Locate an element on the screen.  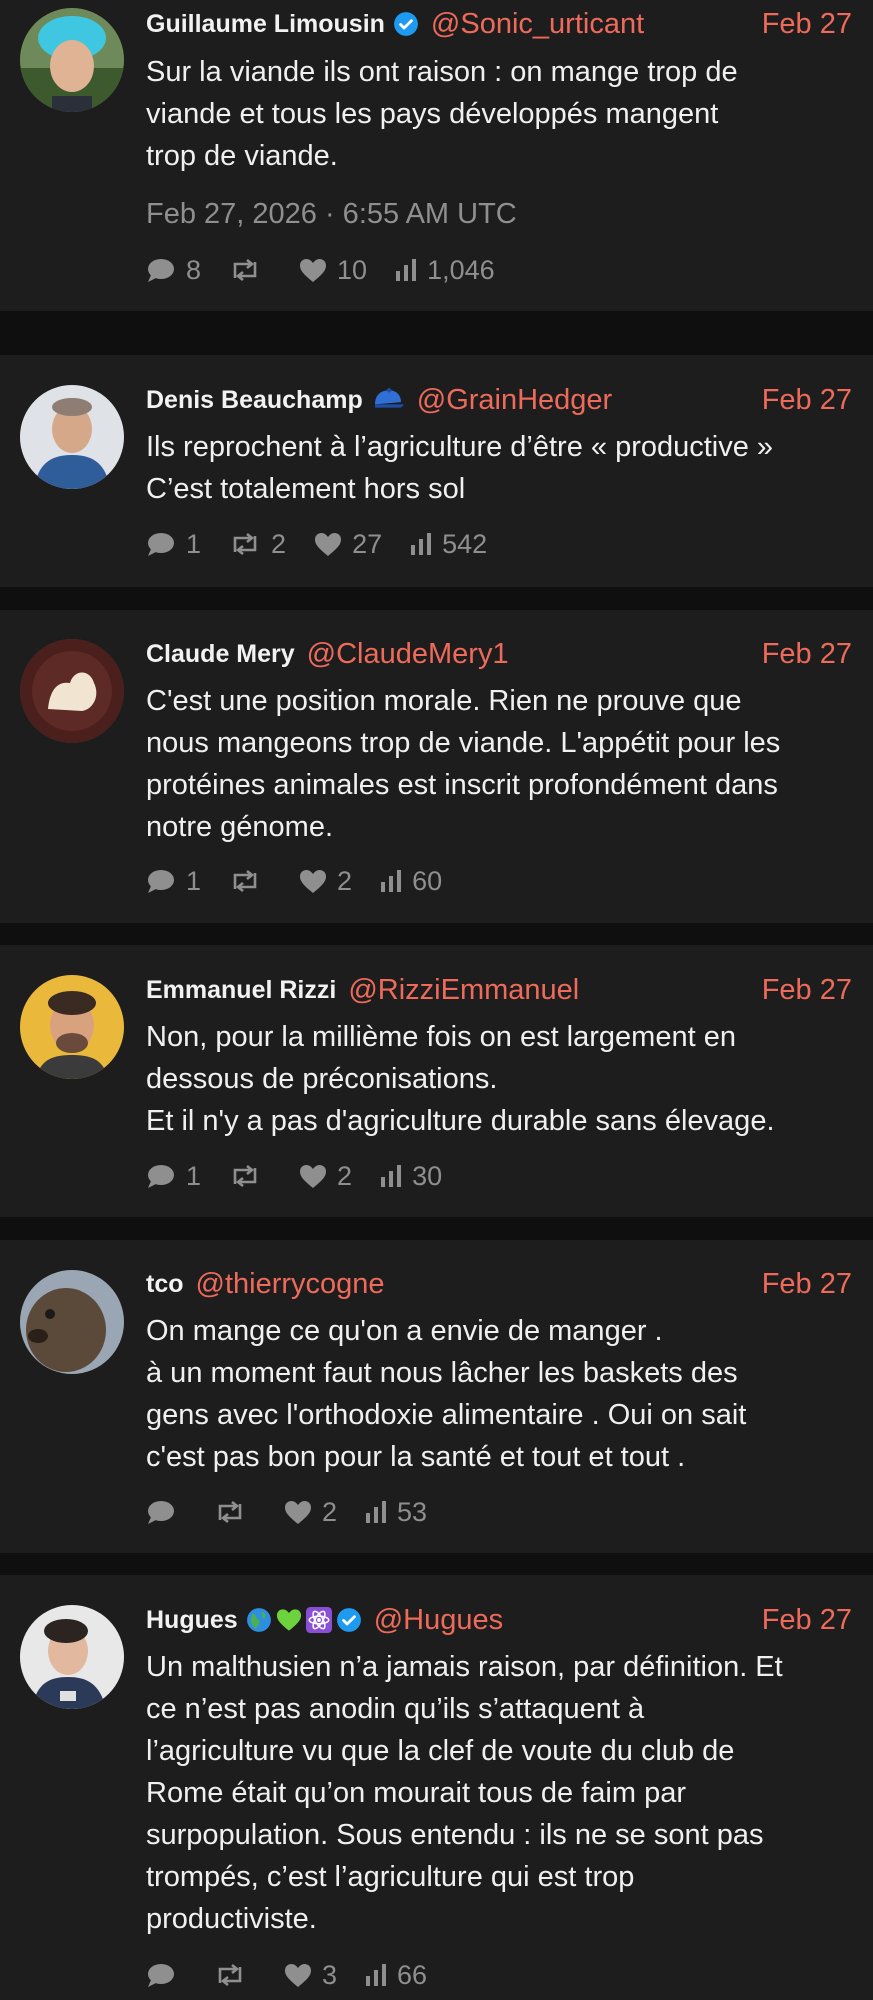
tweet-text-line: notre génome. is located at coordinates (240, 827).